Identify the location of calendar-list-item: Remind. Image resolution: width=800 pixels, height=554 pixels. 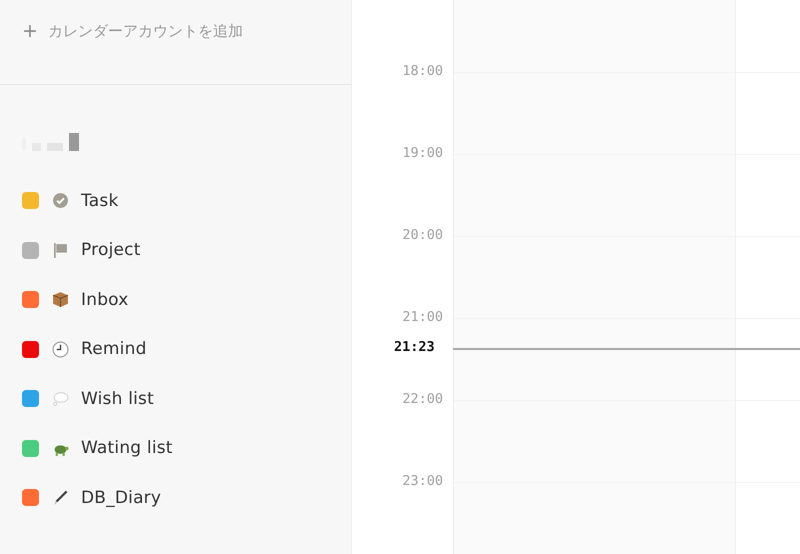
(175, 349).